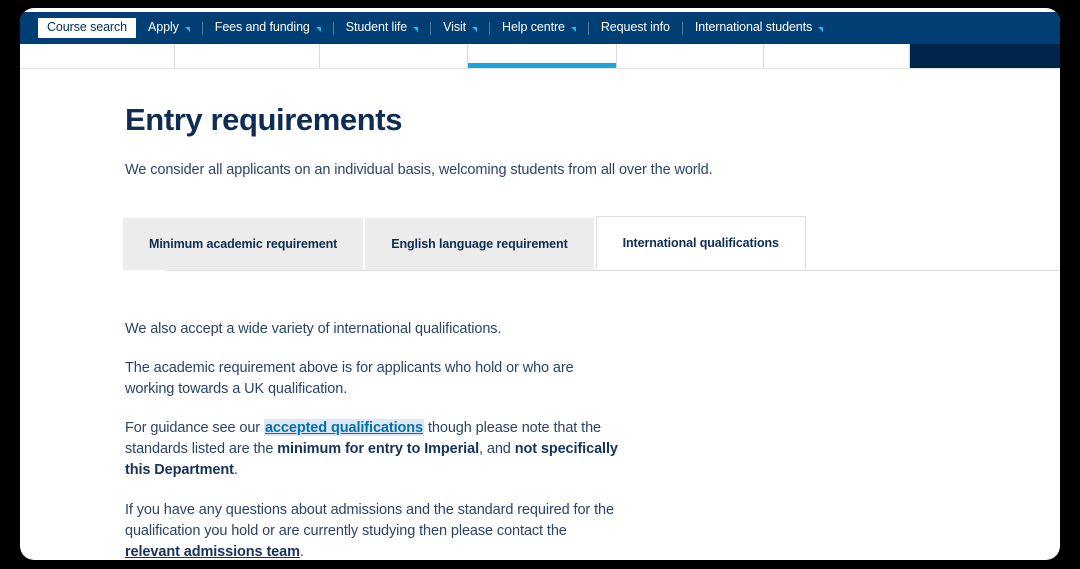 The height and width of the screenshot is (569, 1080). What do you see at coordinates (87, 28) in the screenshot?
I see `course-search-button: Course search` at bounding box center [87, 28].